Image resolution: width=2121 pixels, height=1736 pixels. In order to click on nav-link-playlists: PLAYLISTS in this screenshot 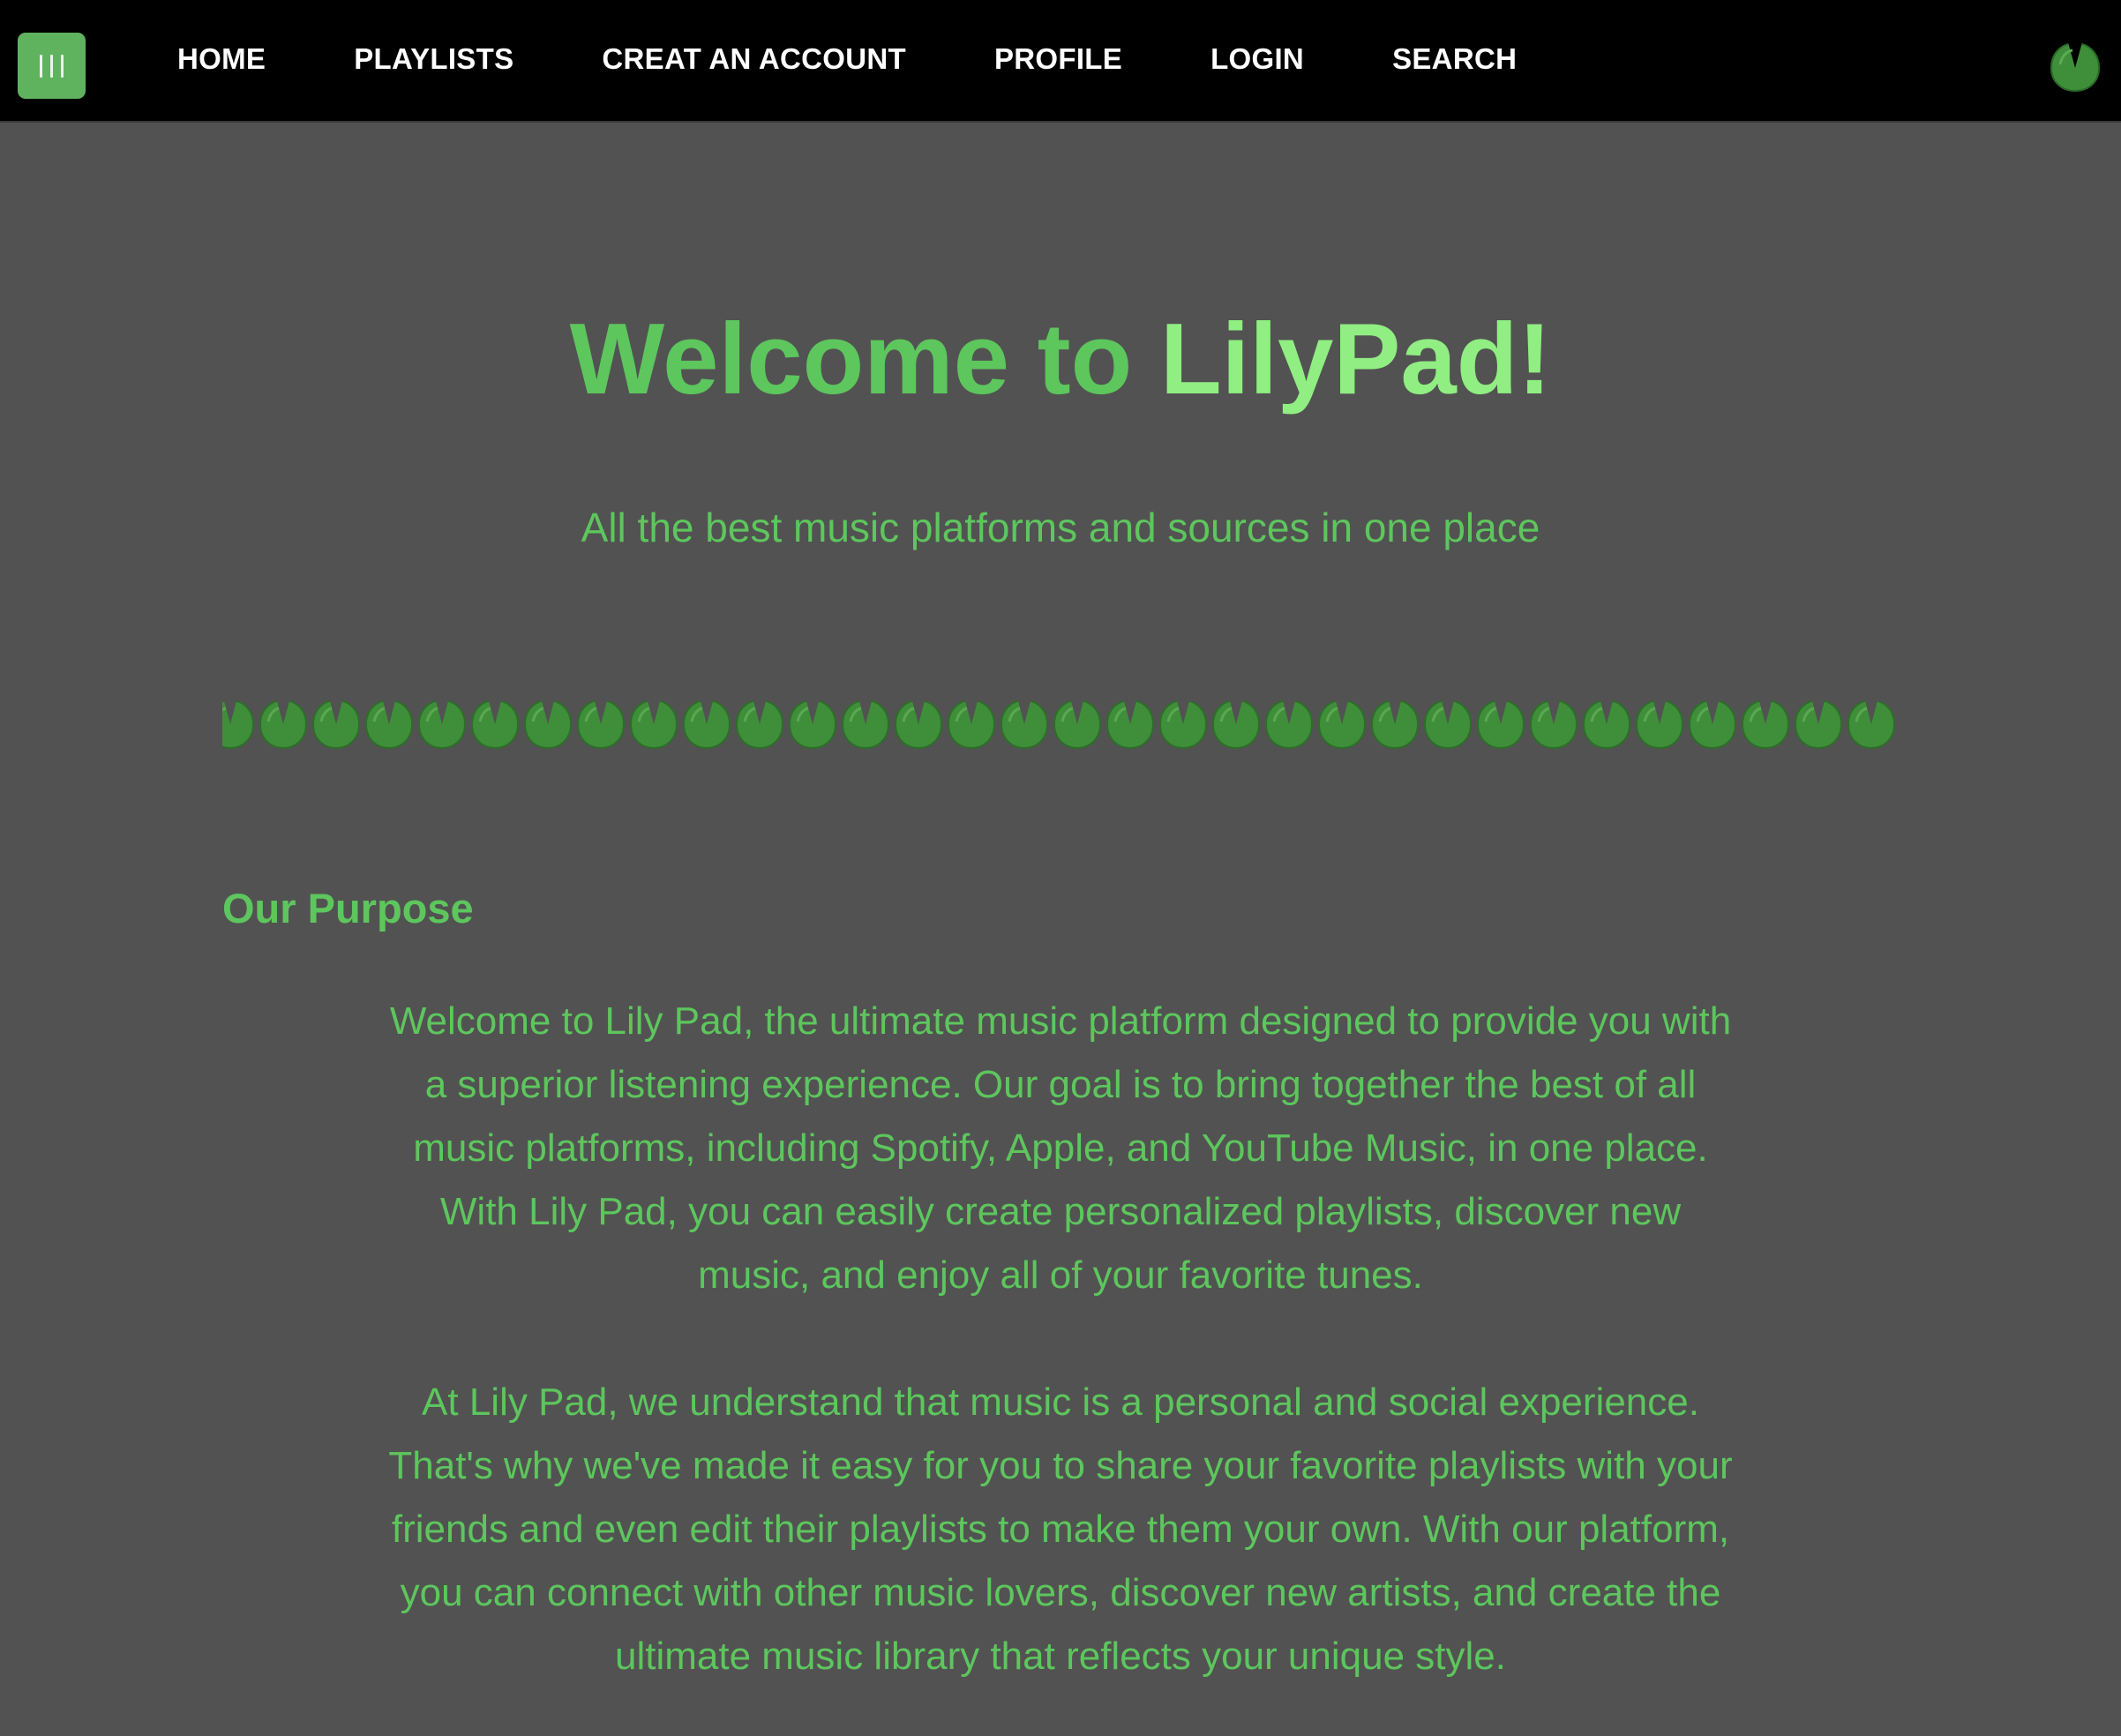, I will do `click(433, 59)`.